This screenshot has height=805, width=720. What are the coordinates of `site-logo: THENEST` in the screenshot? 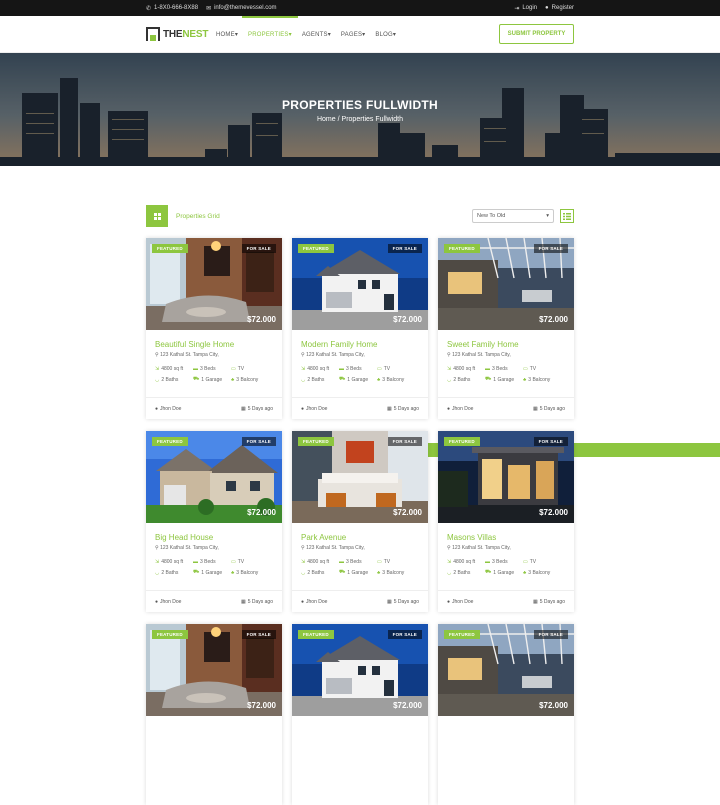 It's located at (180, 34).